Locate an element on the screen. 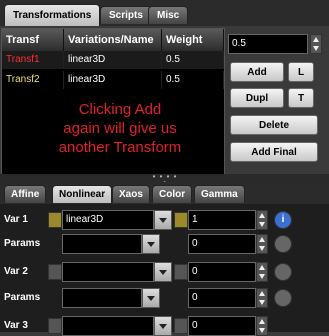  params2-dropdown-icon is located at coordinates (151, 298).